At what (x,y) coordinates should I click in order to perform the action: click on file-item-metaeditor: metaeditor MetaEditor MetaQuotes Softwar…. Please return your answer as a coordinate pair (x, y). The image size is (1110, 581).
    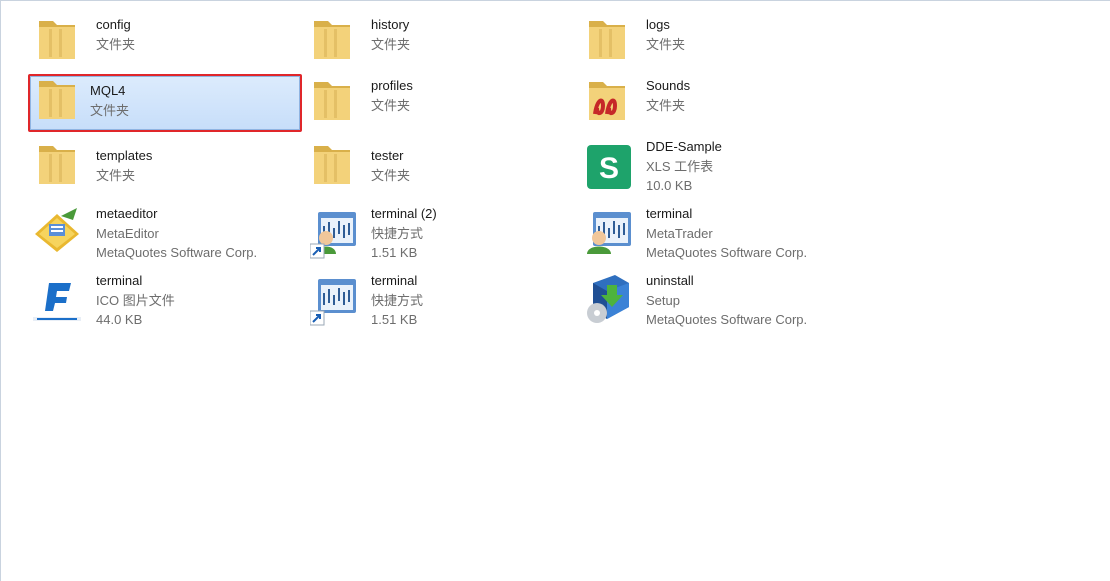
    Looking at the image, I should click on (169, 234).